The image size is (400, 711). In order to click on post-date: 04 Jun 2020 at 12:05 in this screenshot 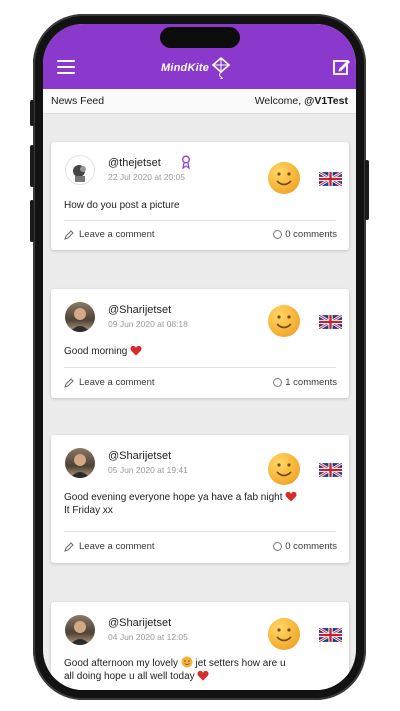, I will do `click(148, 637)`.